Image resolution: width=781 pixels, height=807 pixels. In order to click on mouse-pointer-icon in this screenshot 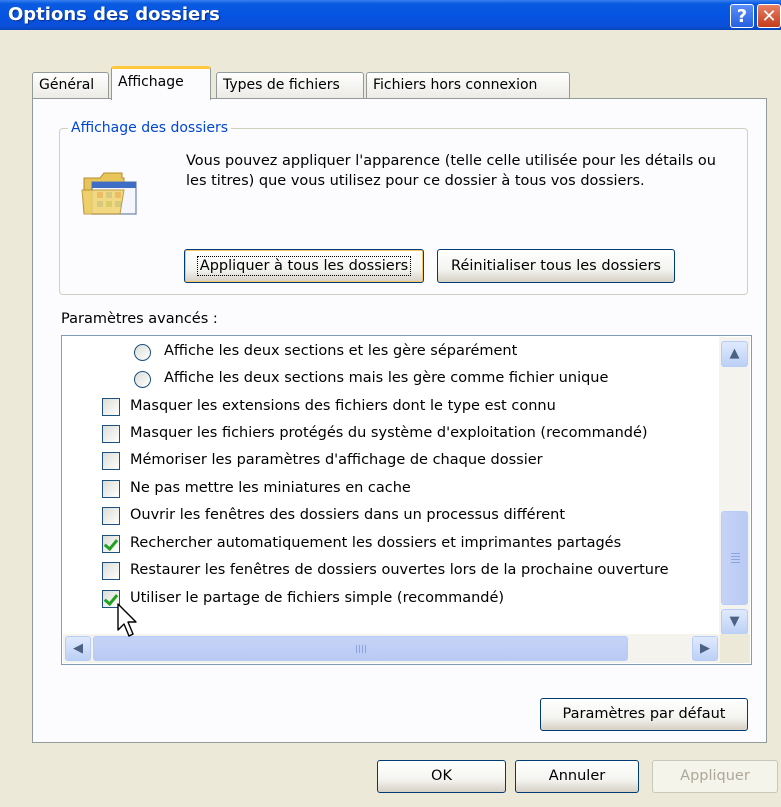, I will do `click(127, 620)`.